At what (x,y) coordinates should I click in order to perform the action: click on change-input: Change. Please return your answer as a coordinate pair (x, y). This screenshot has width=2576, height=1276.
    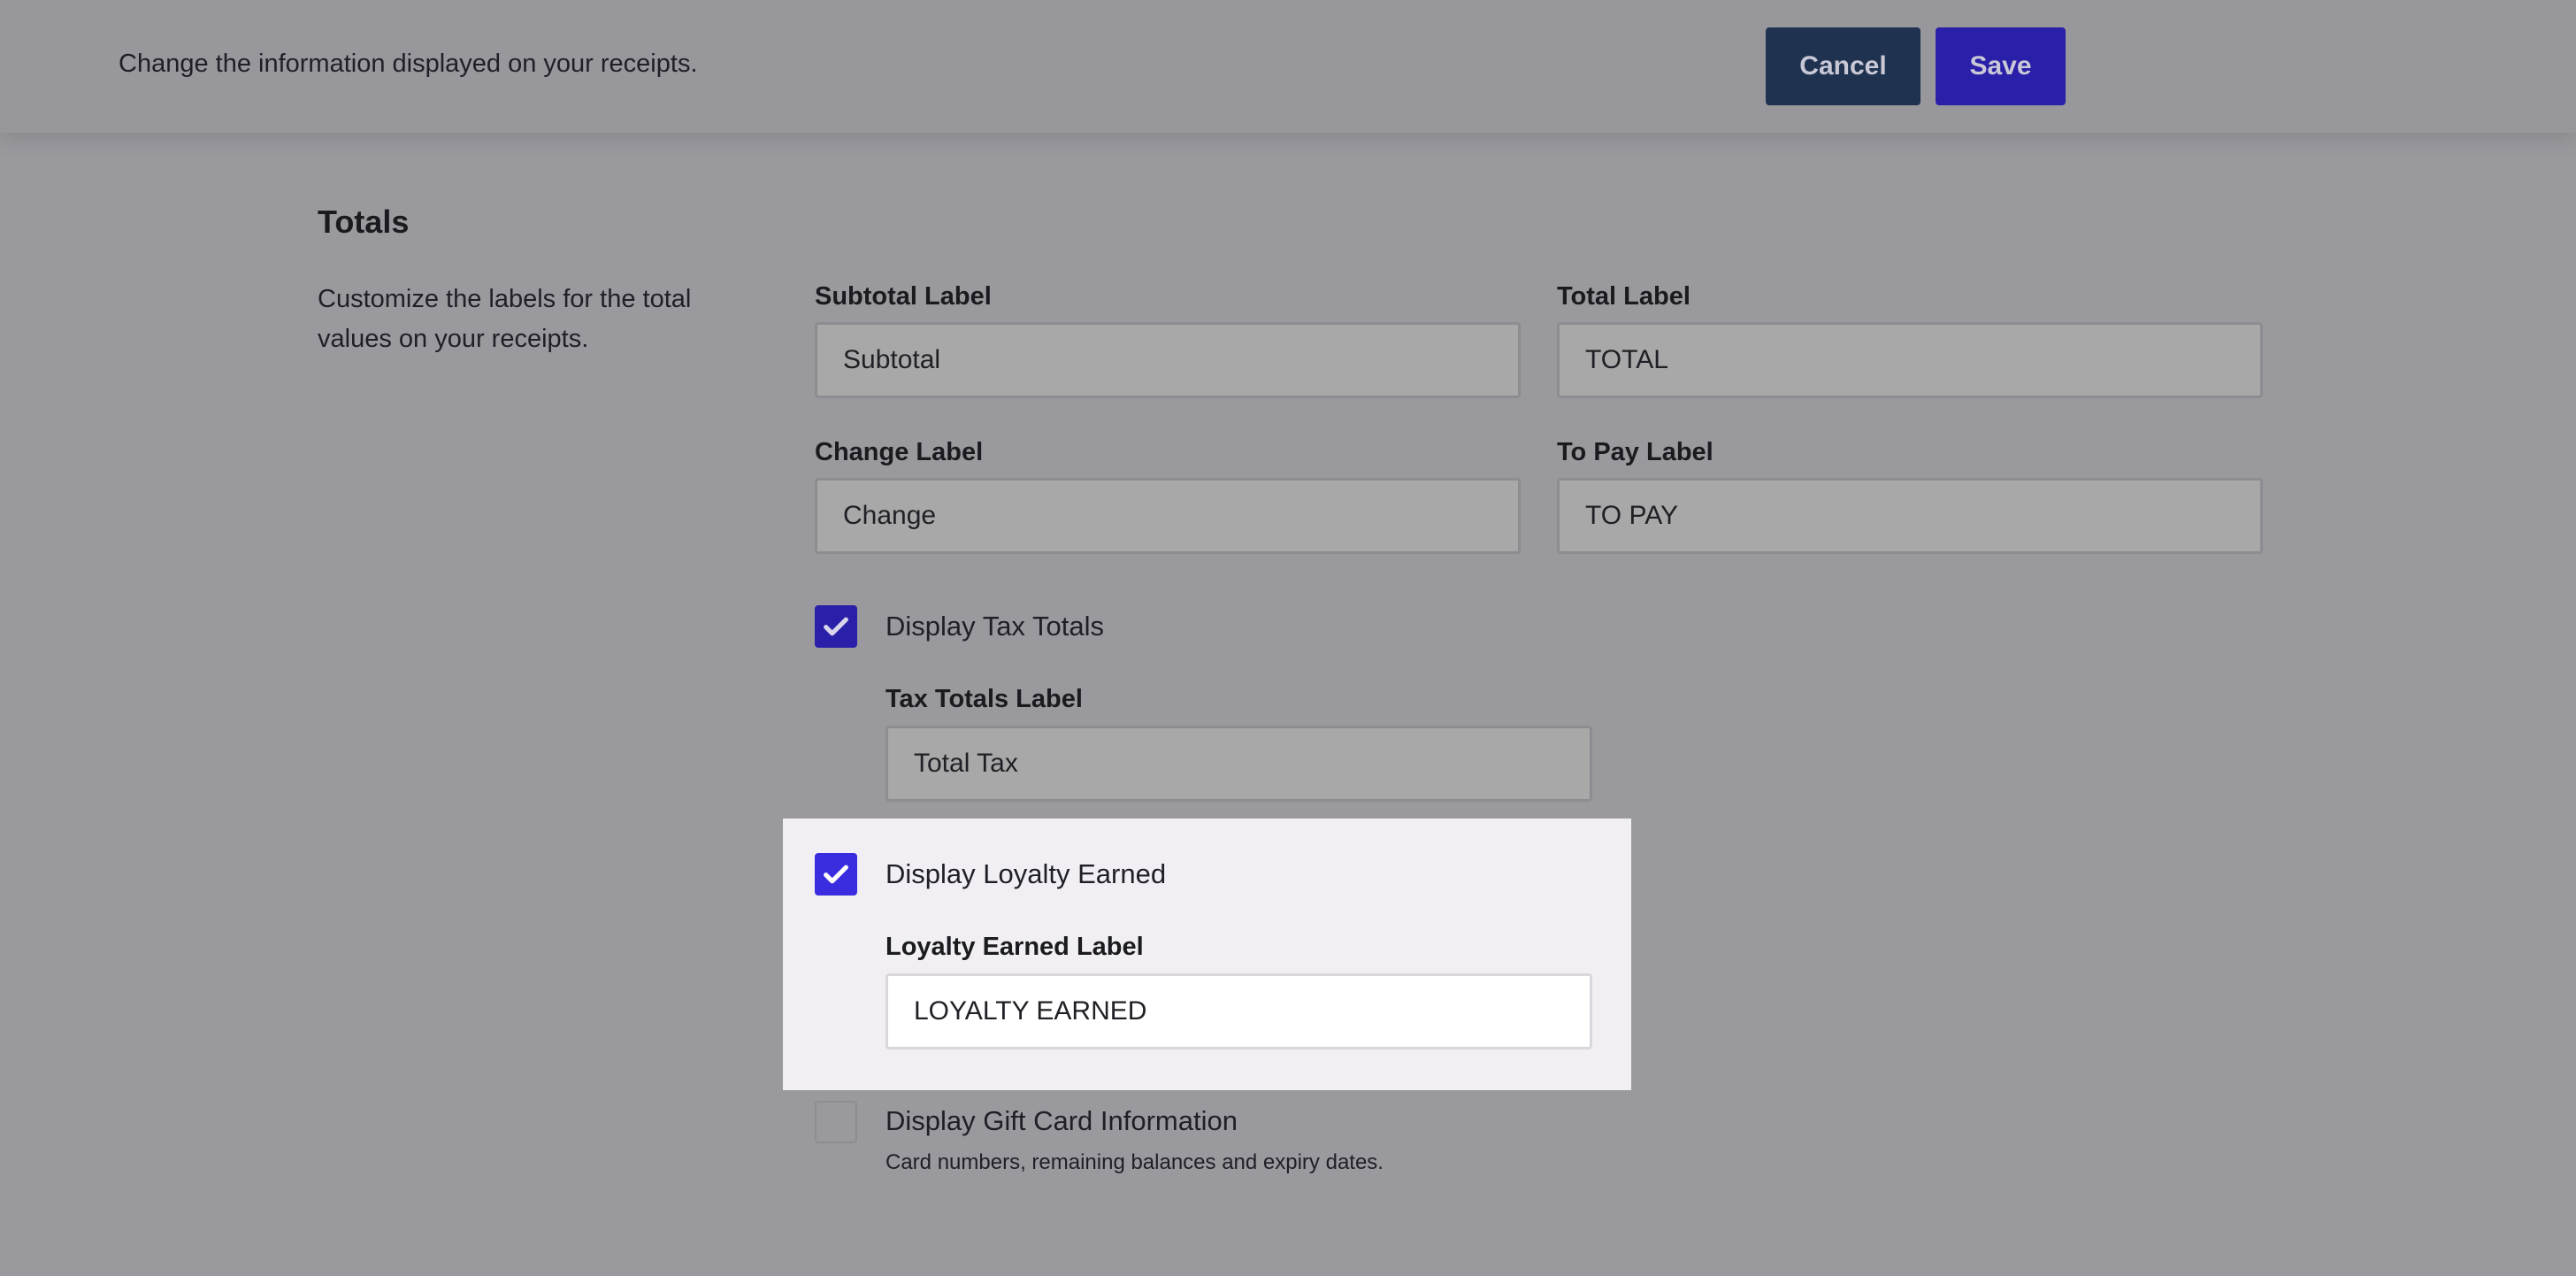
    Looking at the image, I should click on (1168, 516).